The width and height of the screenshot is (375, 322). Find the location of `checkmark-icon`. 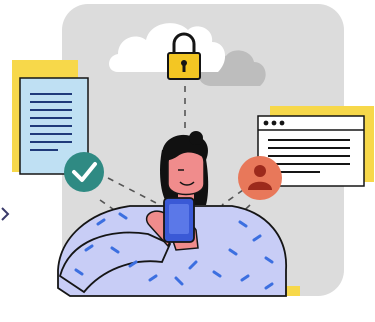

checkmark-icon is located at coordinates (84, 172).